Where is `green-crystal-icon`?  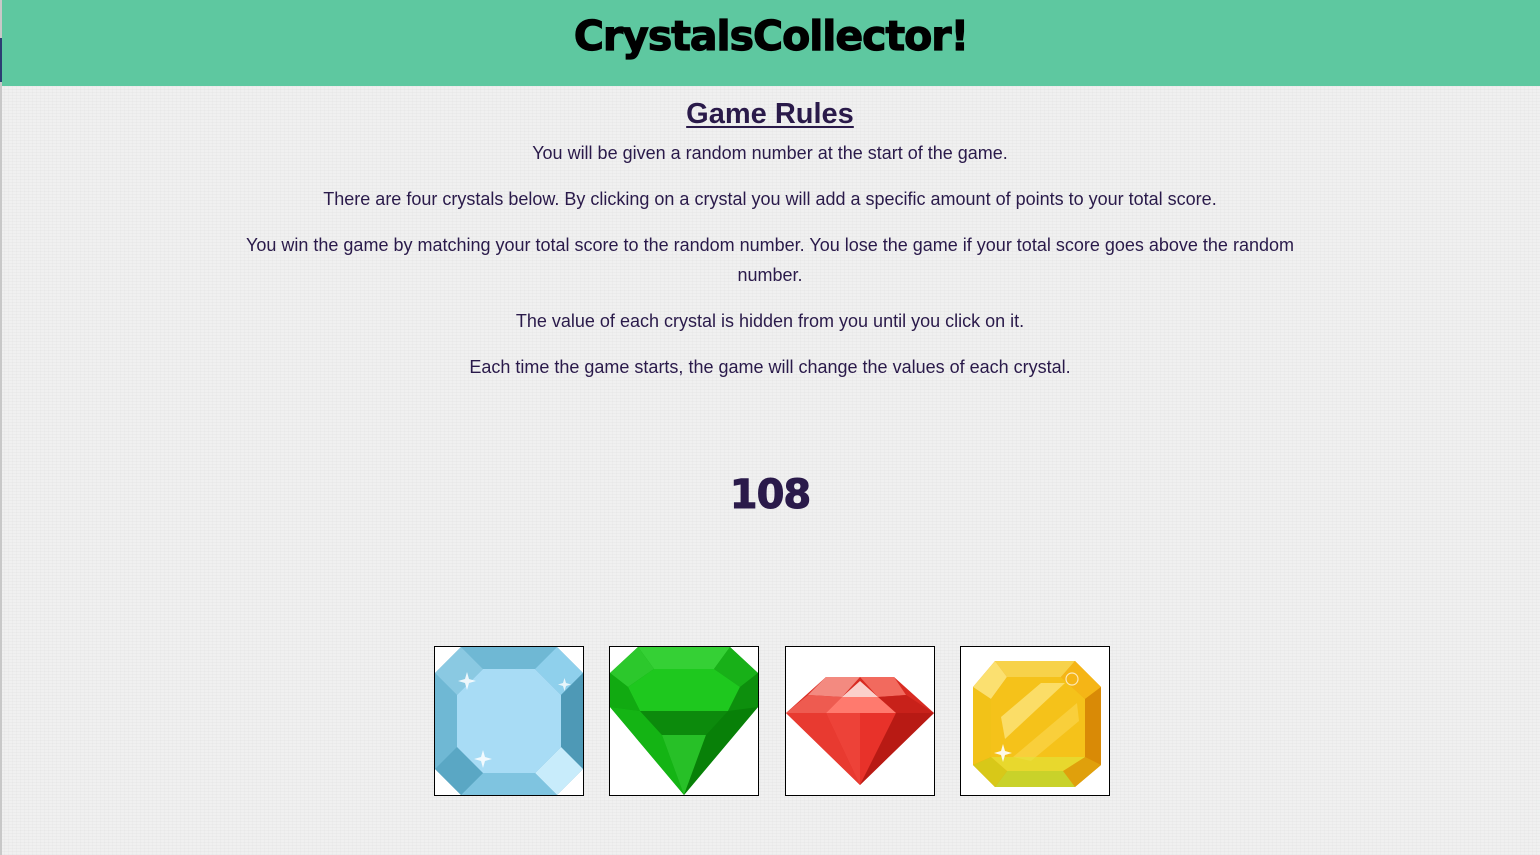
green-crystal-icon is located at coordinates (684, 721).